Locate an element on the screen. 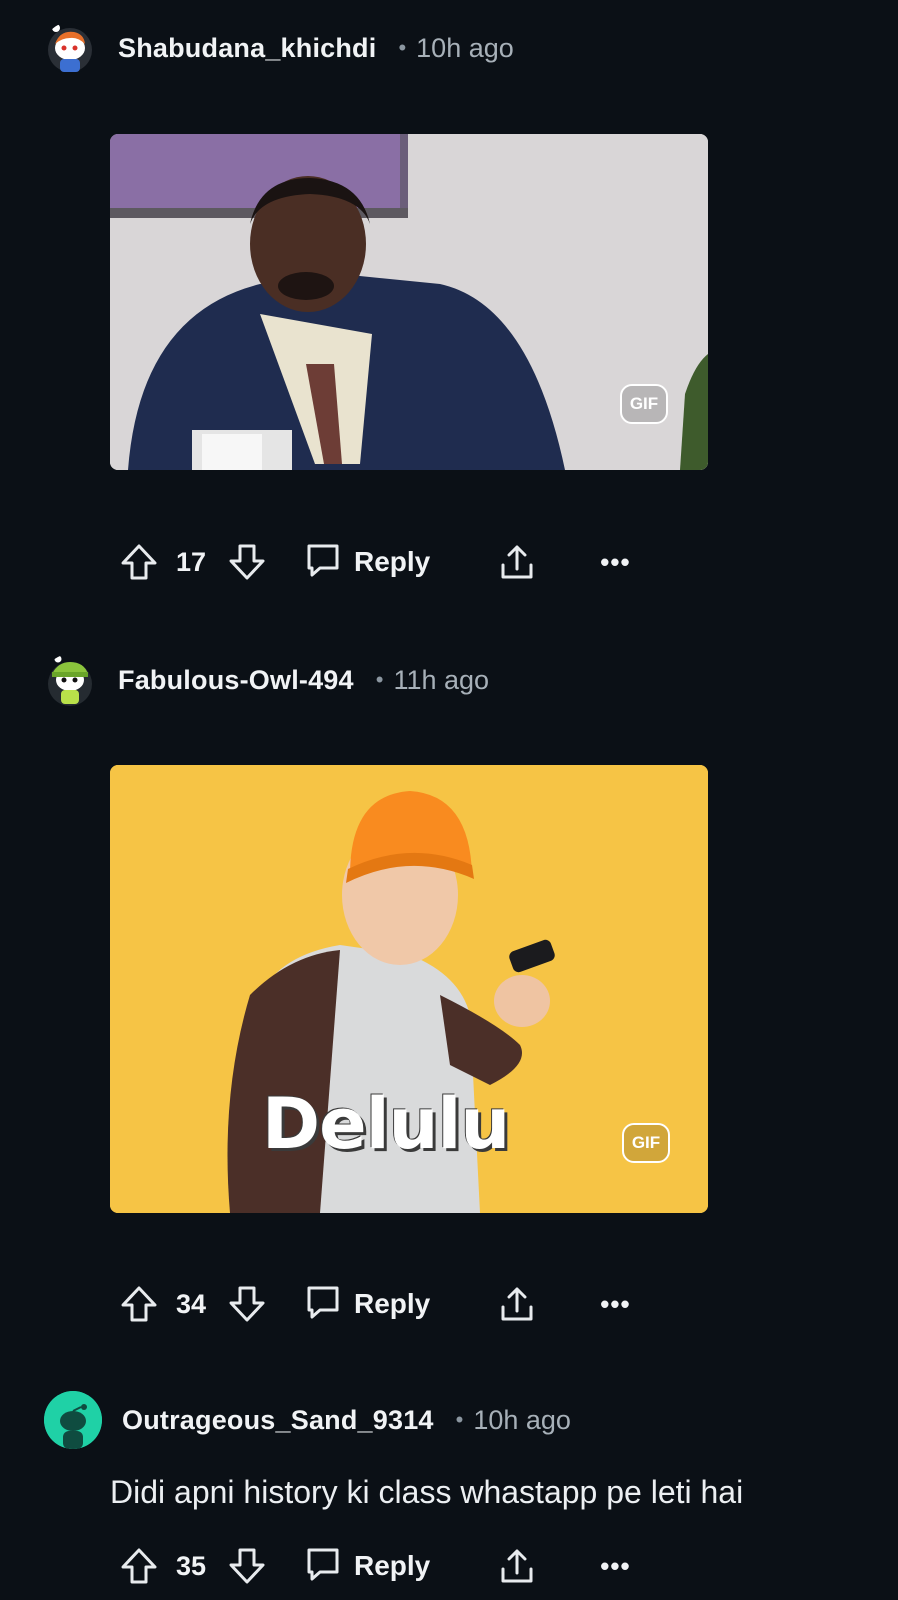  comment-header: Outrageous_Sand_9314 • 10h ago is located at coordinates (307, 1420).